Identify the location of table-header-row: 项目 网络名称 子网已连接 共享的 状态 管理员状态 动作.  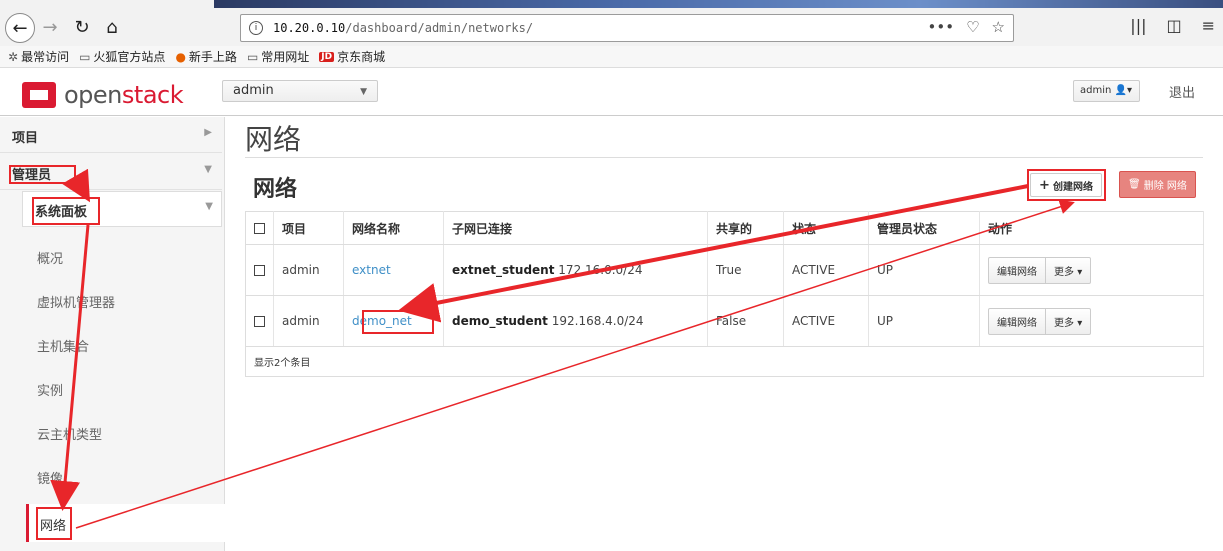
(724, 228).